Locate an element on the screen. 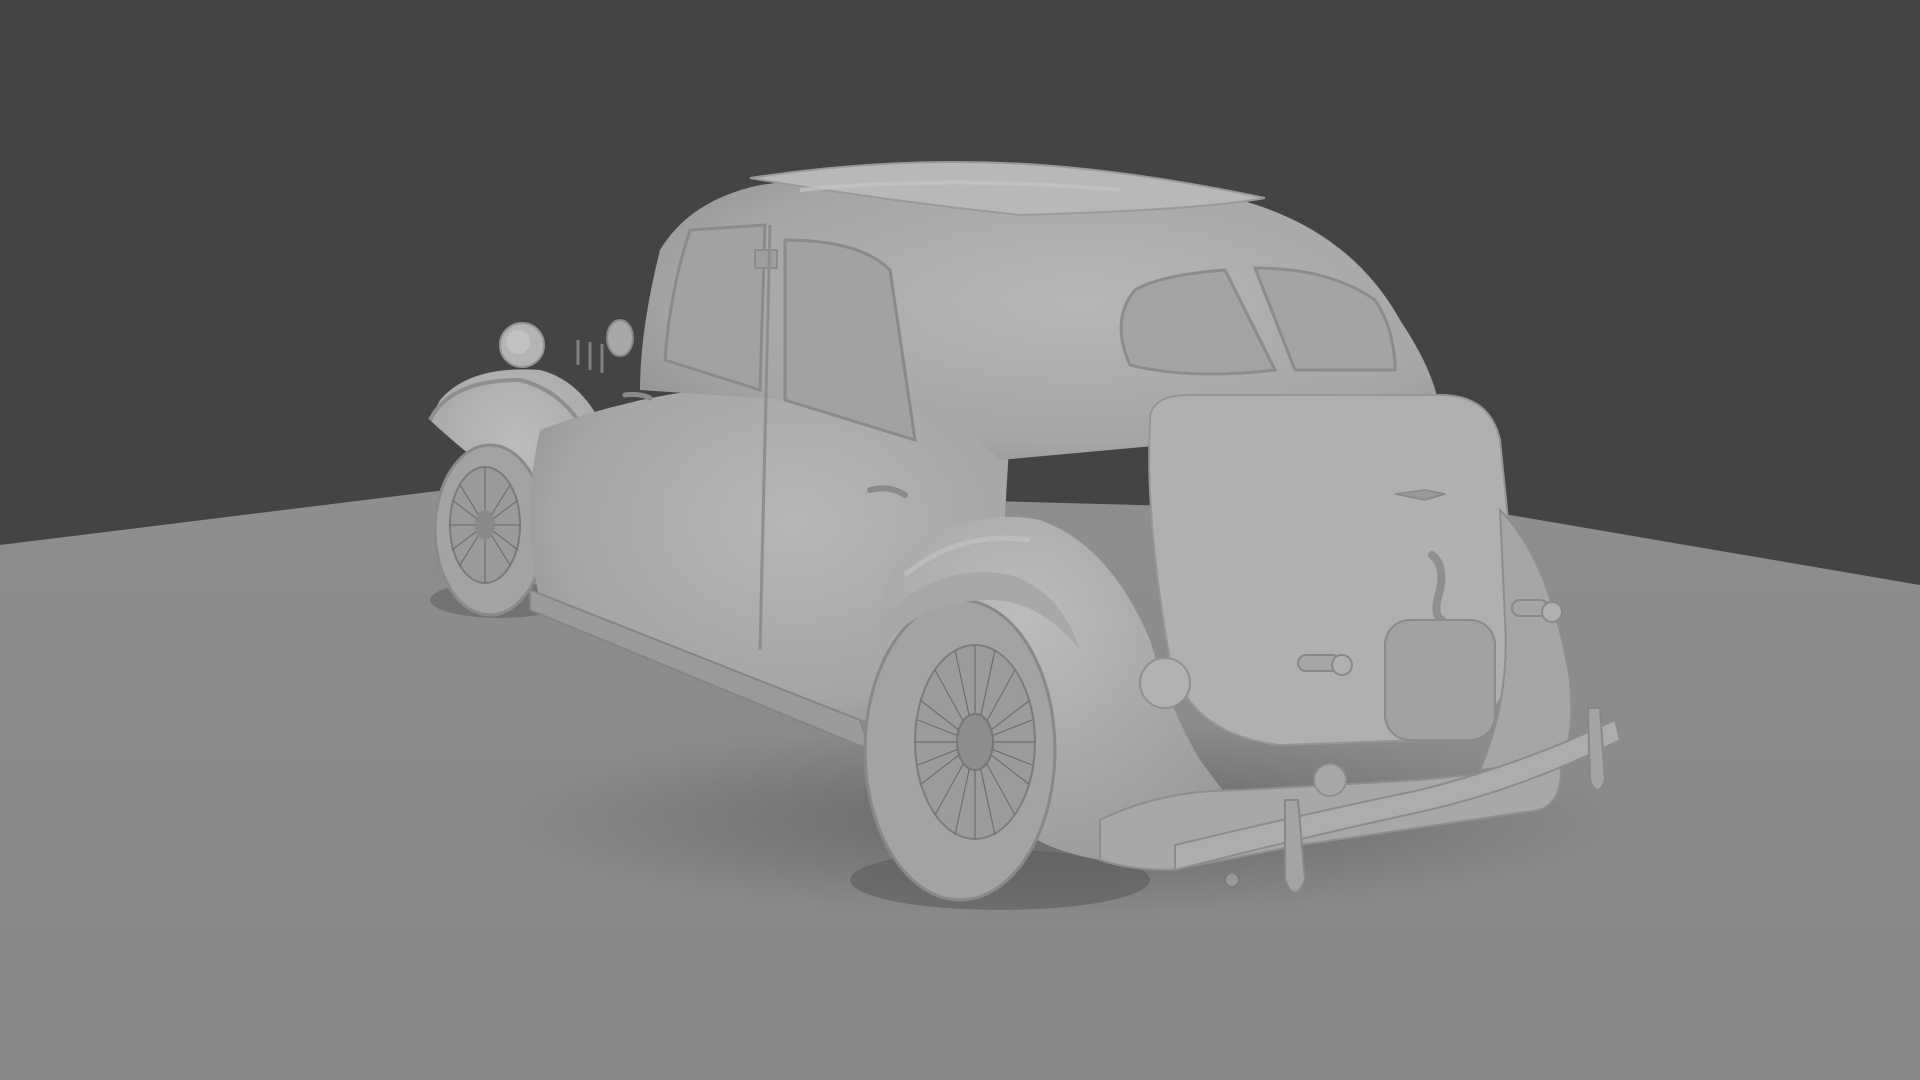 The width and height of the screenshot is (1920, 1080). left-reverse-lamp is located at coordinates (1325, 665).